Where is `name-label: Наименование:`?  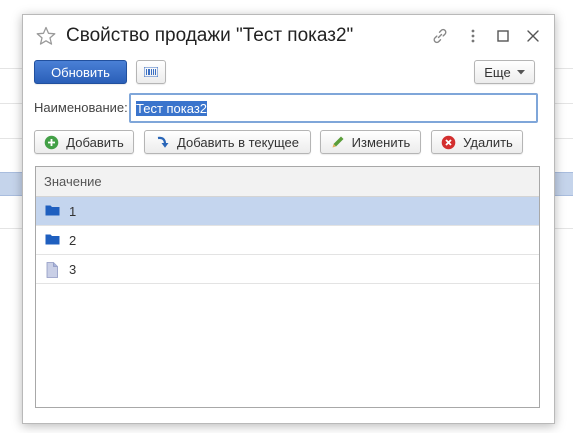
name-label: Наименование: is located at coordinates (81, 107).